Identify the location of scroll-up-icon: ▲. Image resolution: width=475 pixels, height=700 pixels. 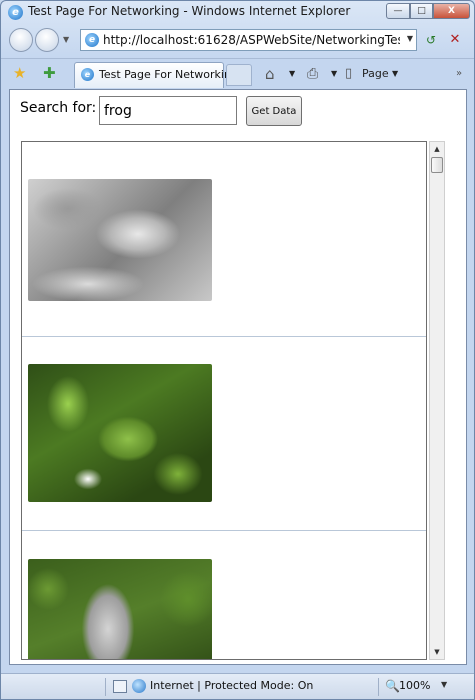
(437, 149).